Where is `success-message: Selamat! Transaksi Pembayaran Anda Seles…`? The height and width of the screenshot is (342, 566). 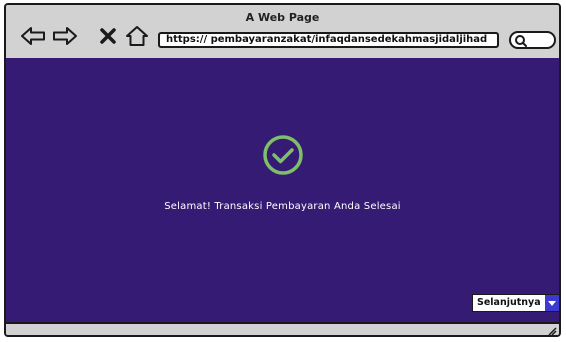
success-message: Selamat! Transaksi Pembayaran Anda Seles… is located at coordinates (282, 206).